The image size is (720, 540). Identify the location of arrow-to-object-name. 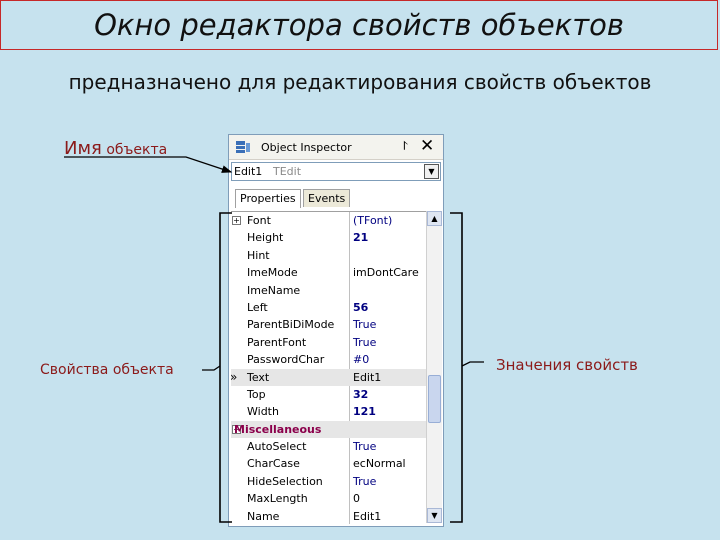
(148, 164).